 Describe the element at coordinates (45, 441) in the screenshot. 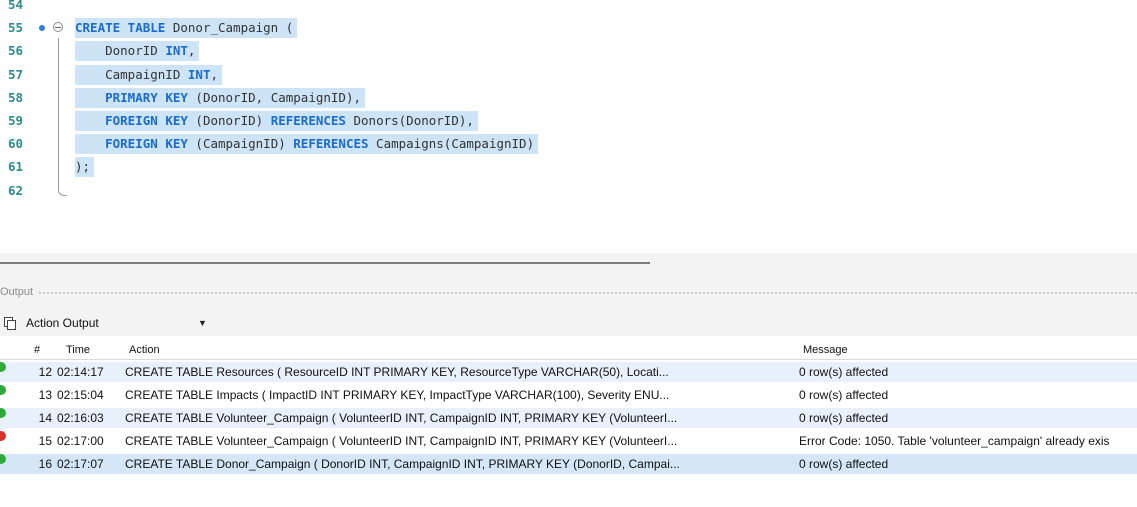

I see `row-number: 15` at that location.